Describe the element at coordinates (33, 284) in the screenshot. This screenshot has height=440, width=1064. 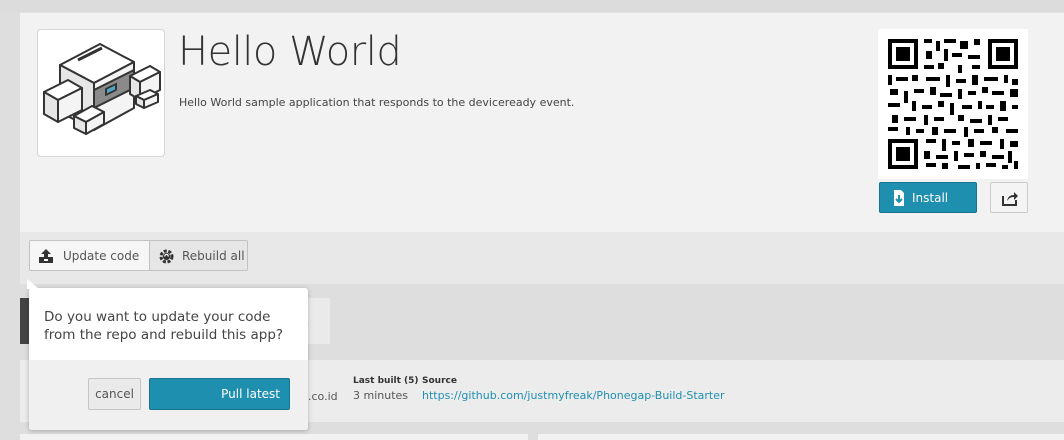
I see `popover-arrow` at that location.